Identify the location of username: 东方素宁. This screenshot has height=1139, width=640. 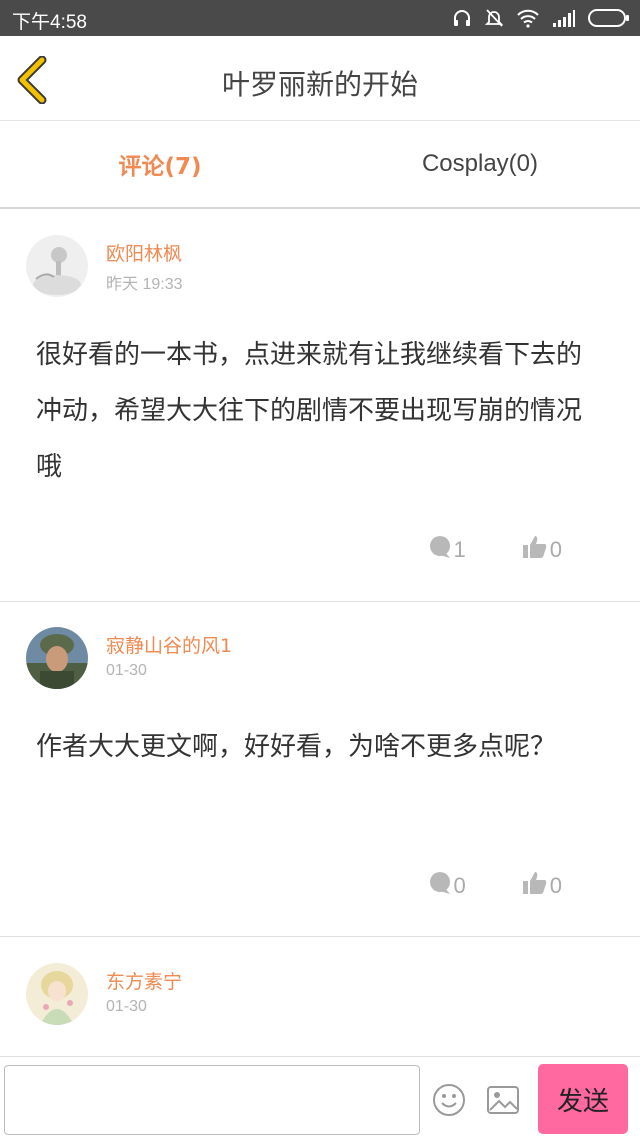
(144, 980).